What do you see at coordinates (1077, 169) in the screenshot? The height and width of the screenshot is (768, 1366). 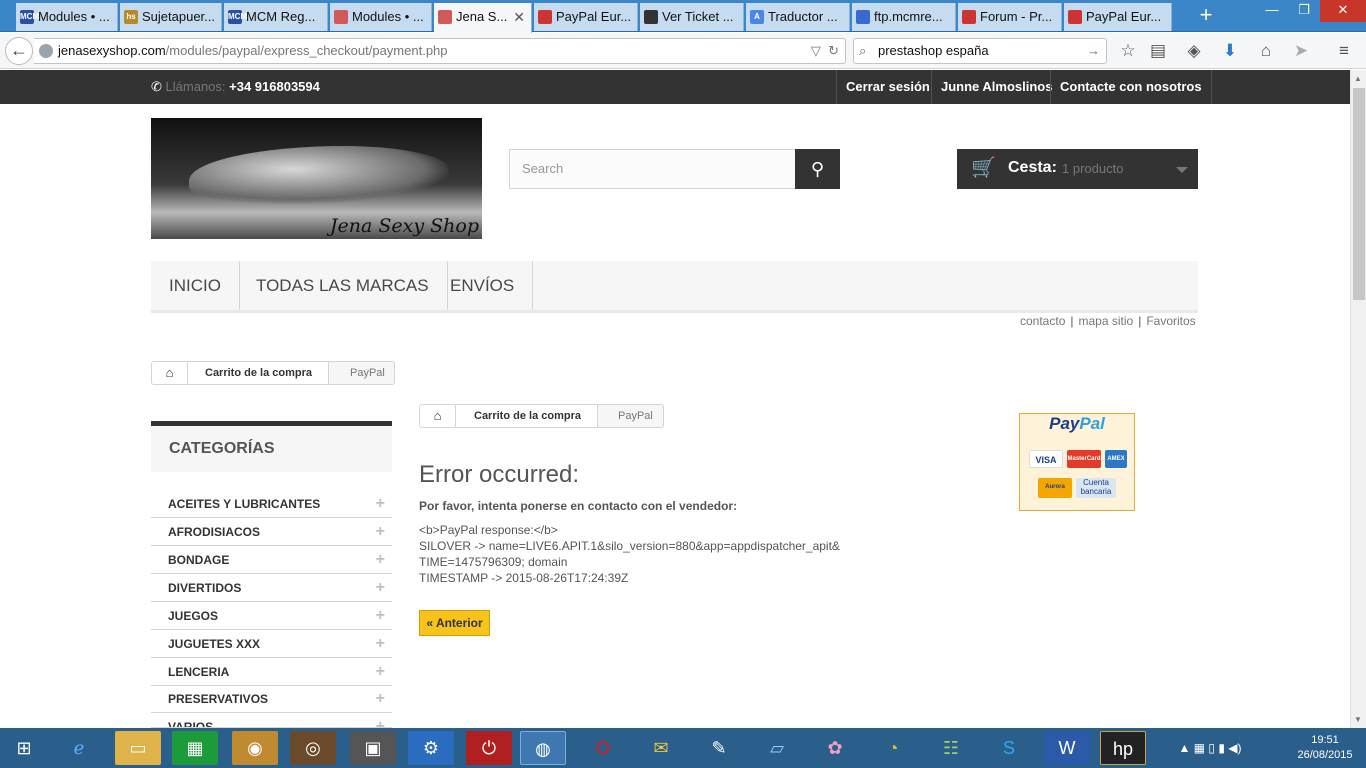 I see `cart-block: 🛒 Cesta: 1 producto` at bounding box center [1077, 169].